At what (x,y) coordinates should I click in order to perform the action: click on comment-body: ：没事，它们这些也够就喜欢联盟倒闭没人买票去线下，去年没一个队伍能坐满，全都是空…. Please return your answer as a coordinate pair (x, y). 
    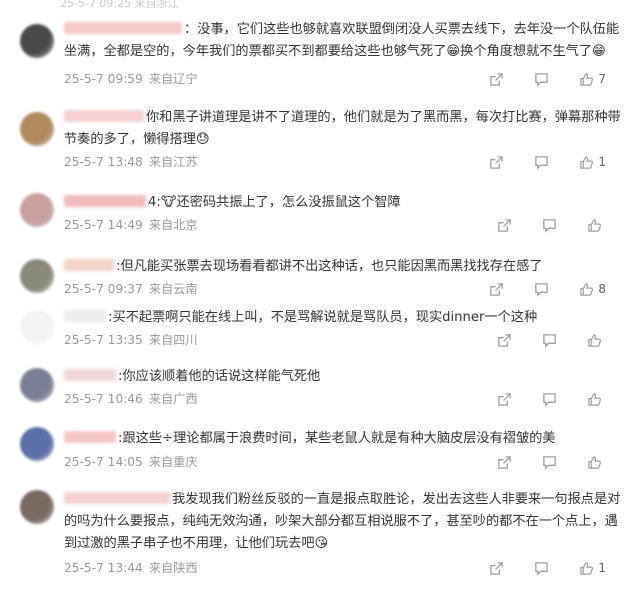
    Looking at the image, I should click on (347, 41).